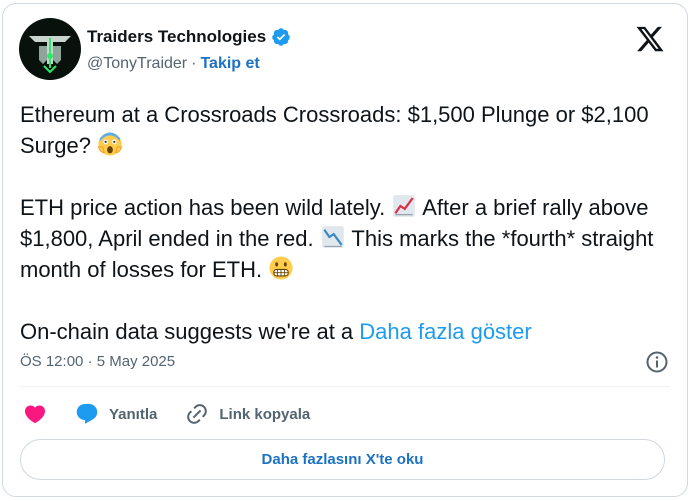  Describe the element at coordinates (52, 361) in the screenshot. I see `tweet-time: ÖS 12:00` at that location.